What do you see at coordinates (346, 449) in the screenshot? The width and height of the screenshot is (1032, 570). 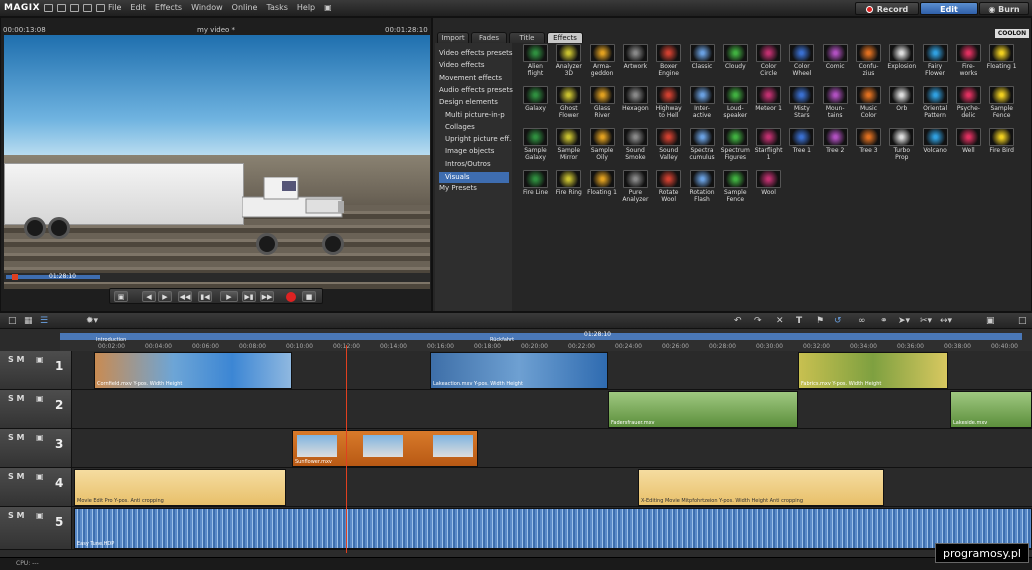 I see `playhead` at bounding box center [346, 449].